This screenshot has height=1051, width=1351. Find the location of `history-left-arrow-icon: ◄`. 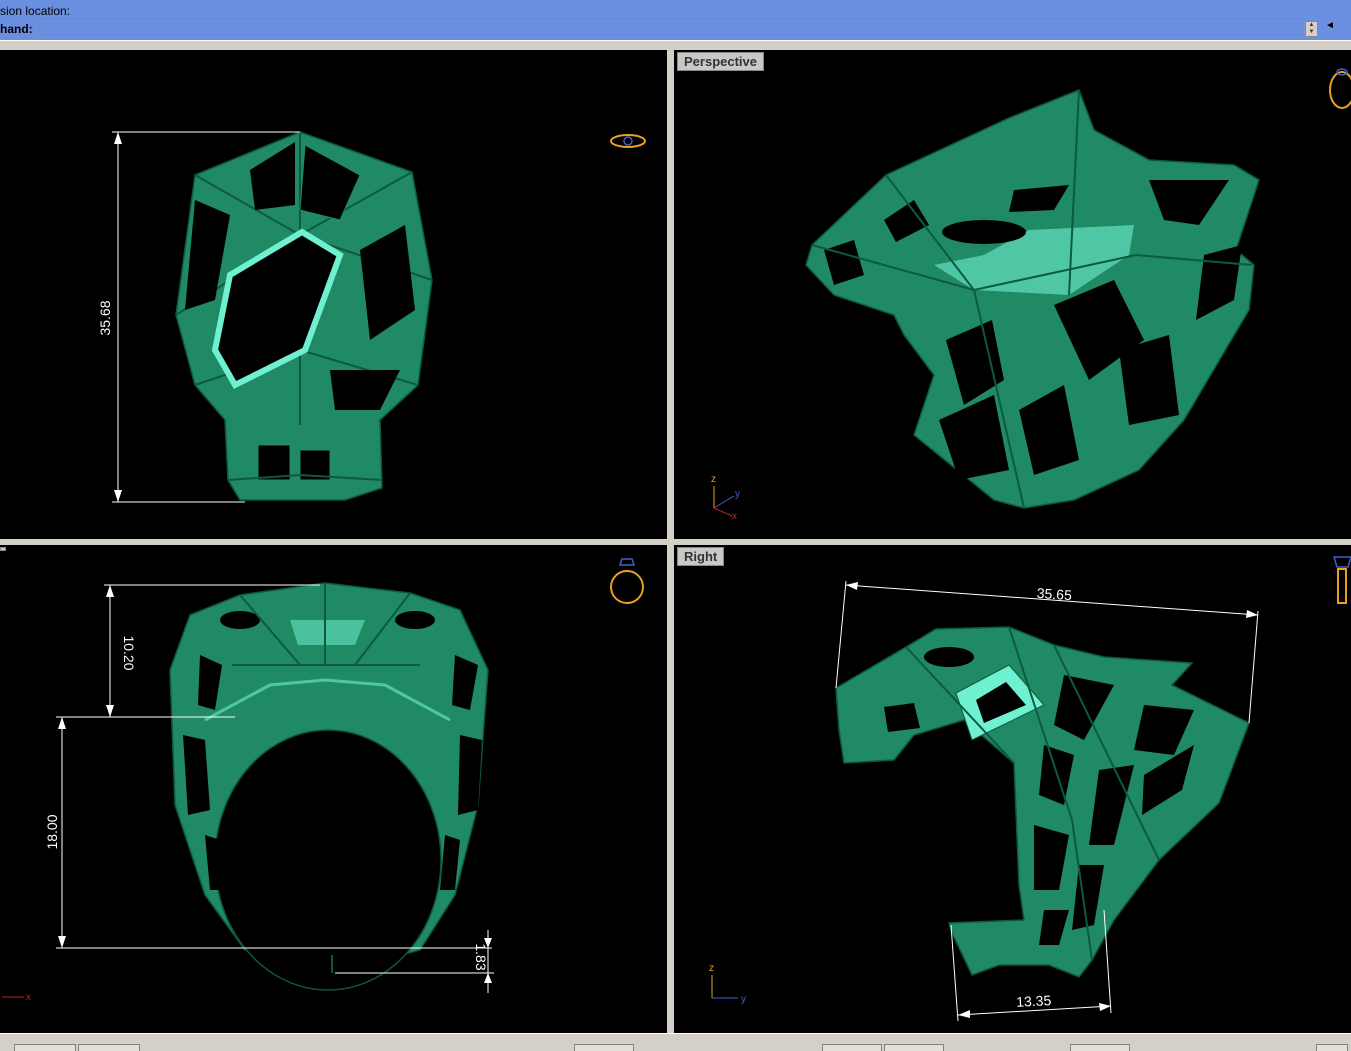

history-left-arrow-icon: ◄ is located at coordinates (1330, 25).